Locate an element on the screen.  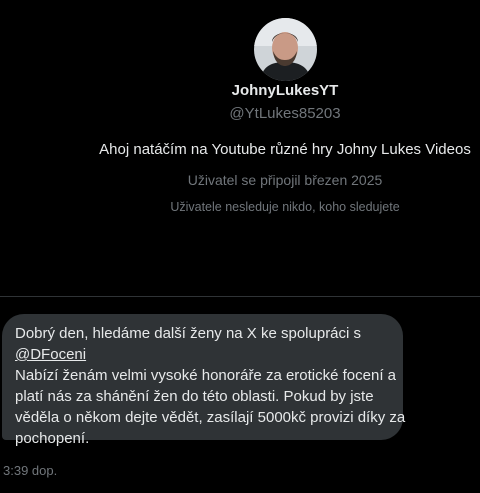
profile-joined-date: Uživatel se připojil březen 2025 is located at coordinates (285, 180).